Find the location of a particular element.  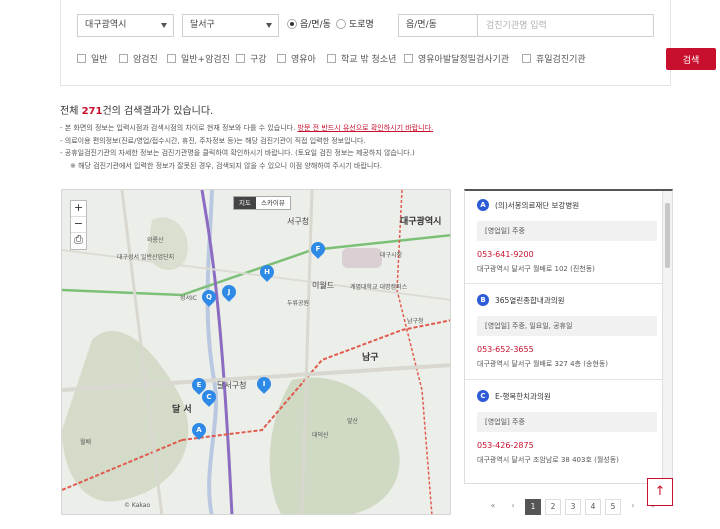

result-count: 전체 271건의 검색결과가 있습니다. is located at coordinates (136, 109).